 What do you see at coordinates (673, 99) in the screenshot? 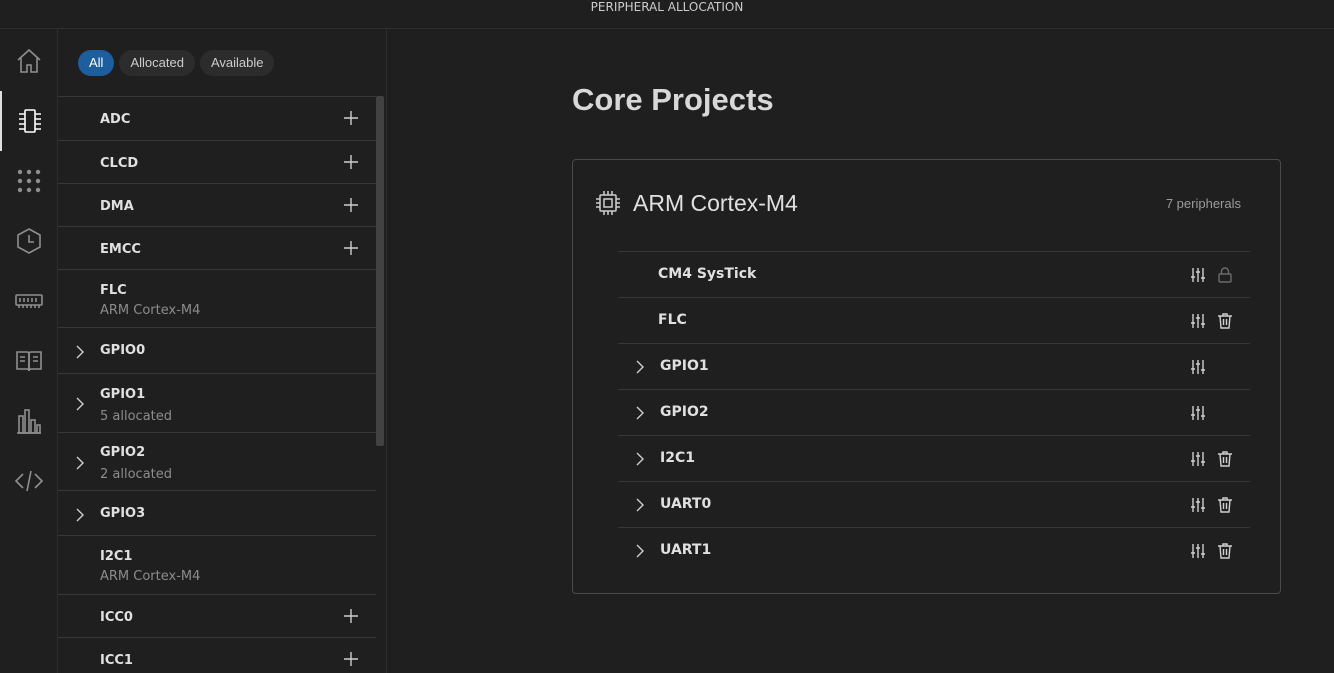
I see `page-title: Core Projects` at bounding box center [673, 99].